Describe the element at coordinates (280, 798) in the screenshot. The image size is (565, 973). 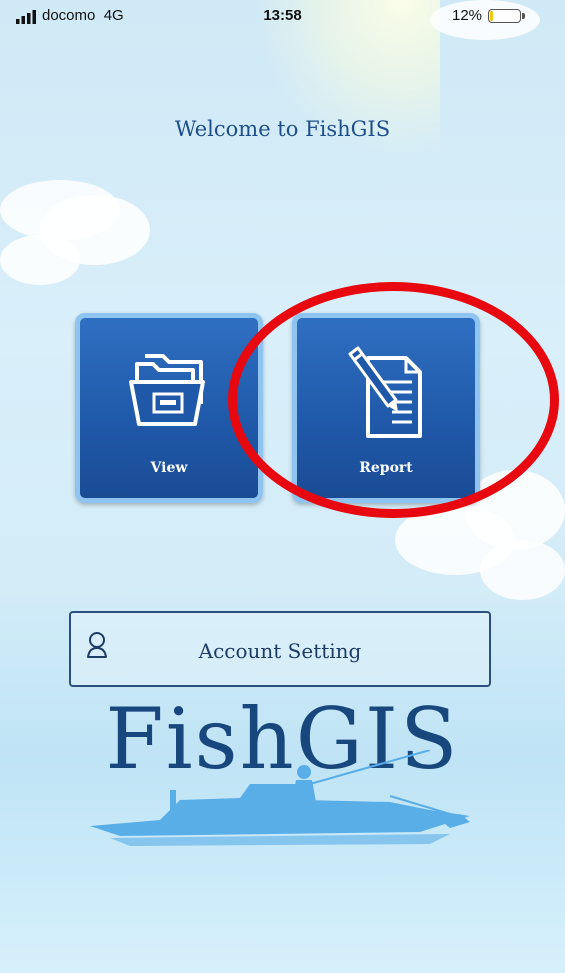
I see `fishing-boat-silhouette` at that location.